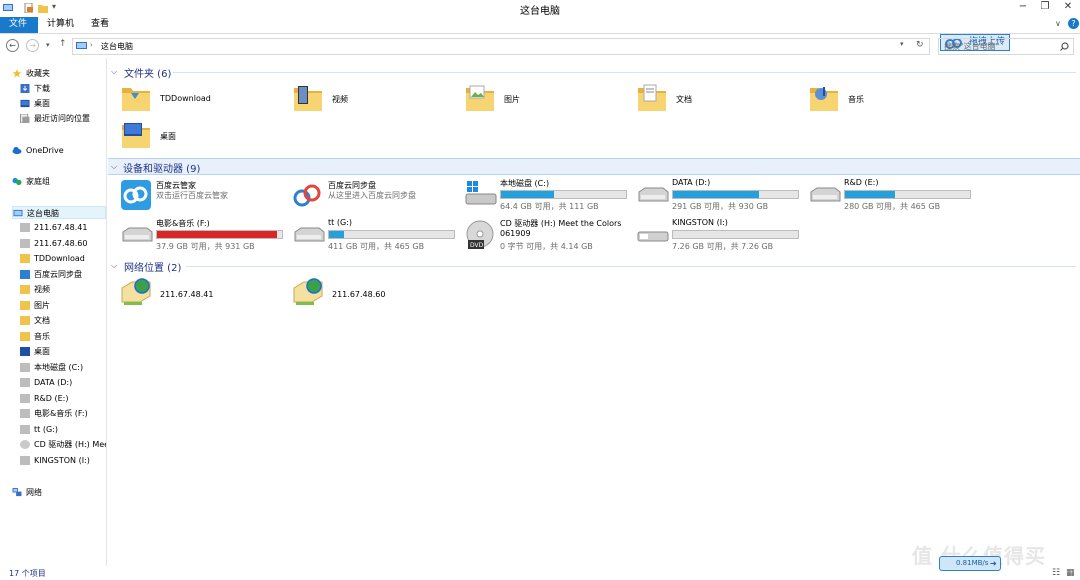 The image size is (1080, 580). Describe the element at coordinates (63, 460) in the screenshot. I see `sidebar-item-kingston-i: KINGSTON (I:)` at that location.